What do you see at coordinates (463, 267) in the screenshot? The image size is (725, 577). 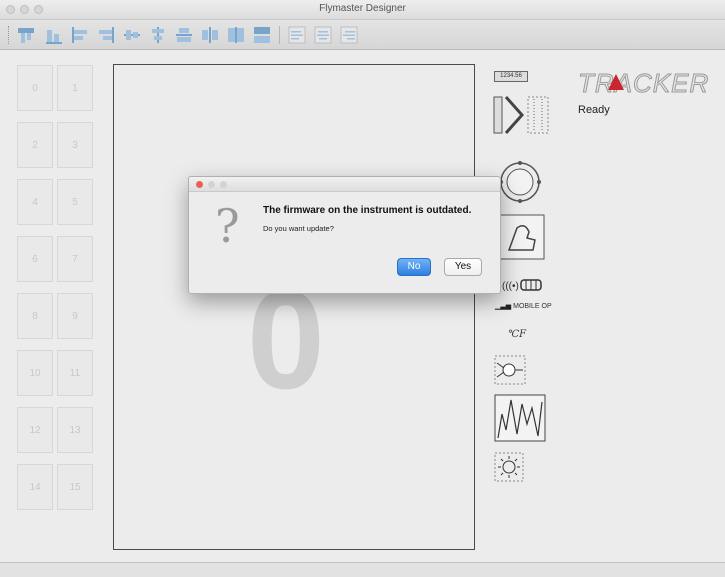 I see `yes-button: Yes` at bounding box center [463, 267].